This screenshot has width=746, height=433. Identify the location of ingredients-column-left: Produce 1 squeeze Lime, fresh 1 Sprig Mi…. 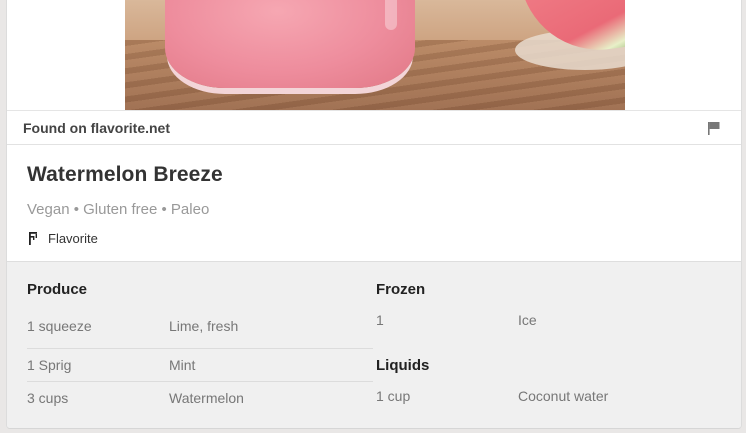
(200, 347).